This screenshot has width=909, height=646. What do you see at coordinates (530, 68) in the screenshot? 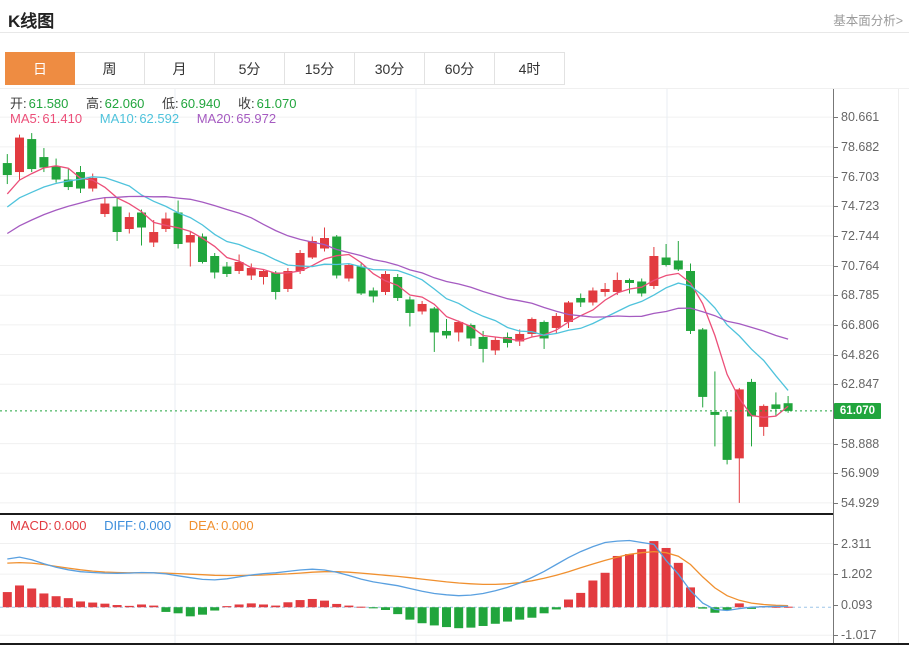
I see `tab-4时: 4时` at bounding box center [530, 68].